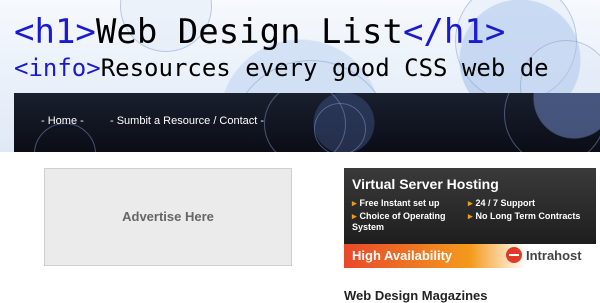 The width and height of the screenshot is (600, 303). Describe the element at coordinates (514, 255) in the screenshot. I see `intrahost-logo-icon` at that location.